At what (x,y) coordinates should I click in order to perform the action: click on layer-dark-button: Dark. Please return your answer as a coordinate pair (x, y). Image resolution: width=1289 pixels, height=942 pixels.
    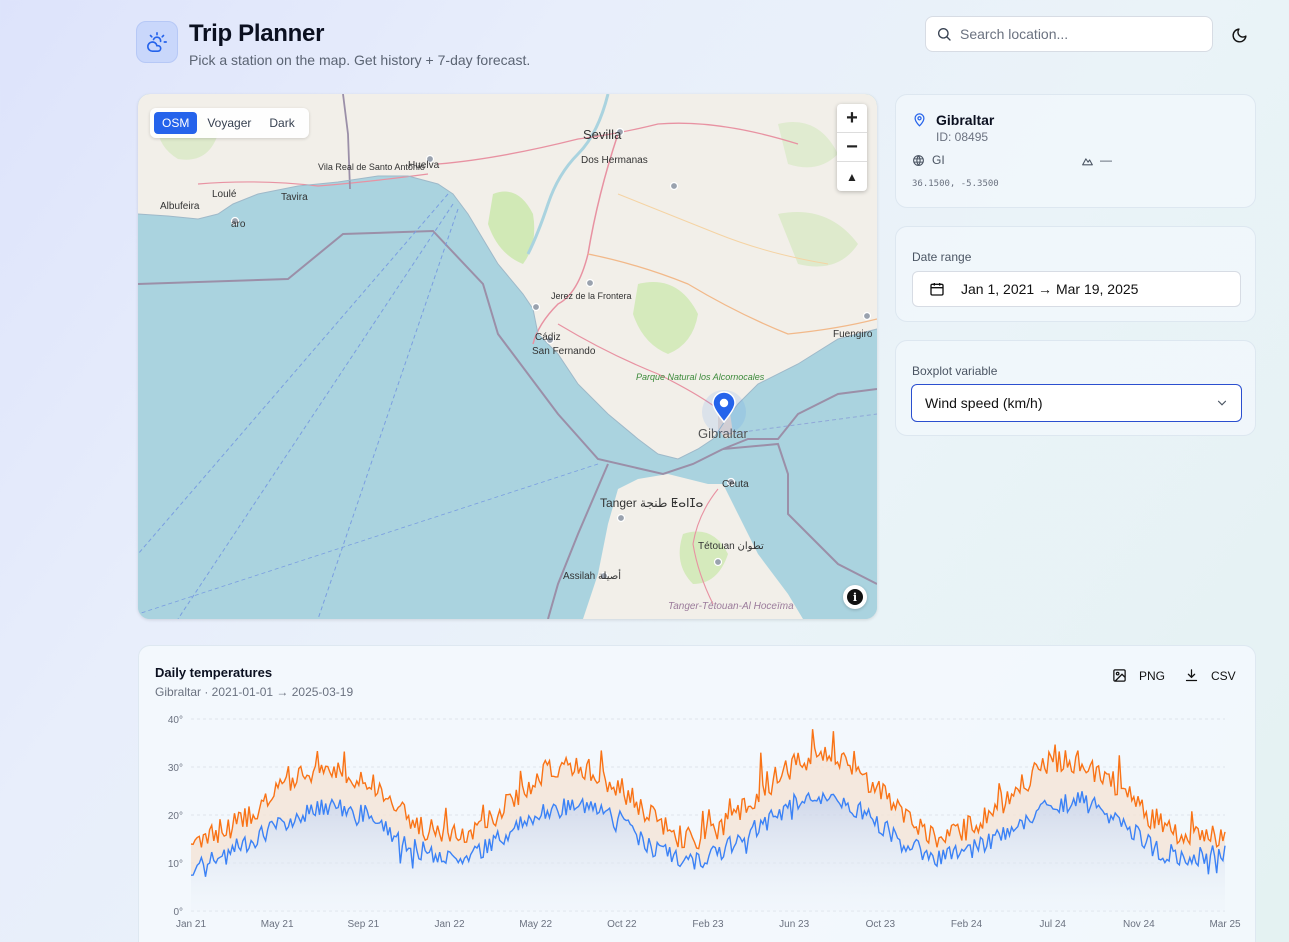
    Looking at the image, I should click on (281, 123).